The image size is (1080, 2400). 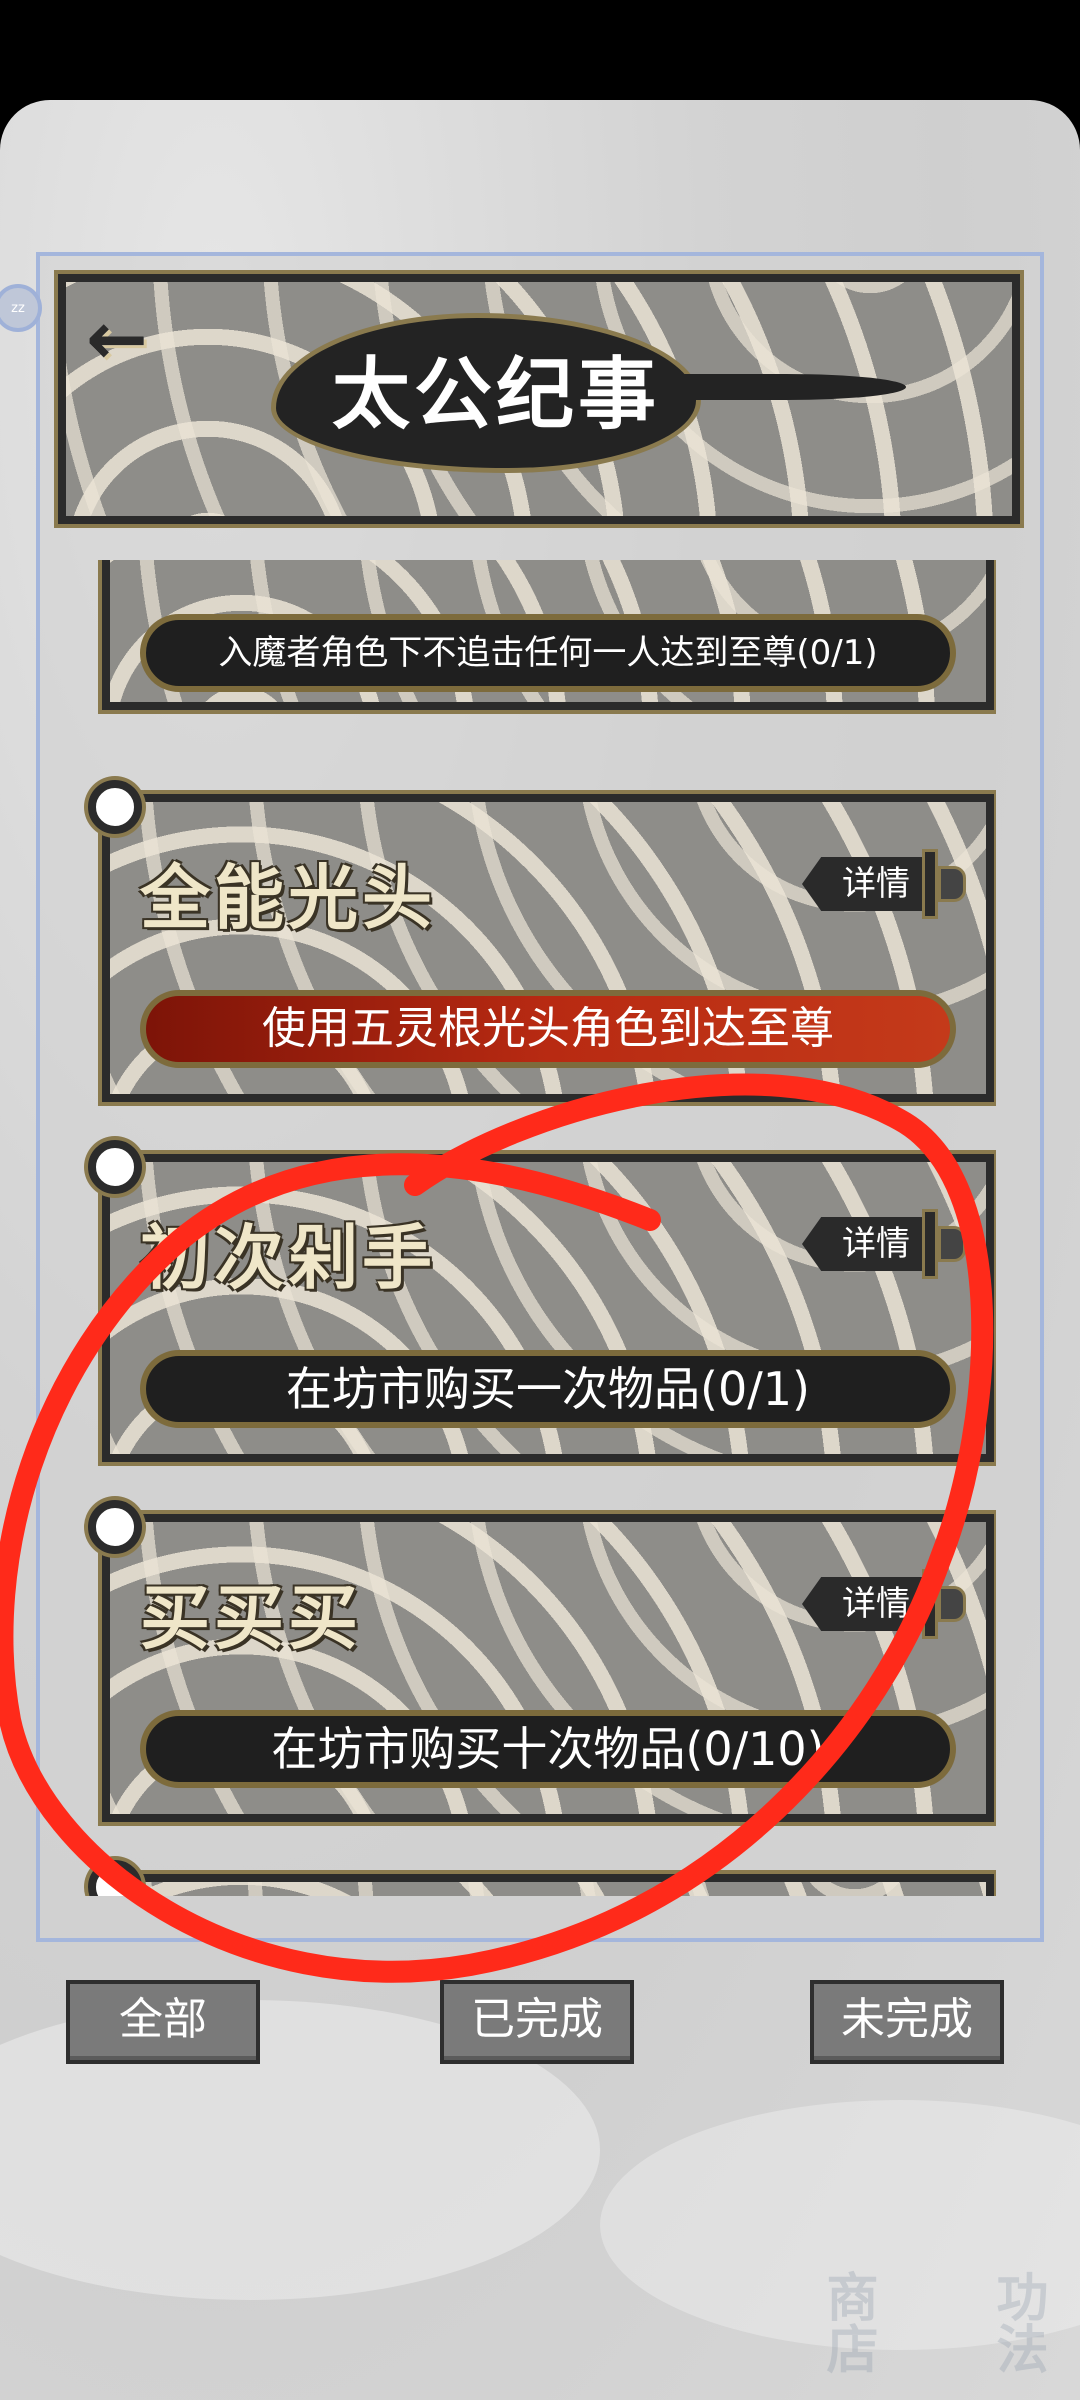 I want to click on shop-watermark: 商店, so click(x=847, y=2322).